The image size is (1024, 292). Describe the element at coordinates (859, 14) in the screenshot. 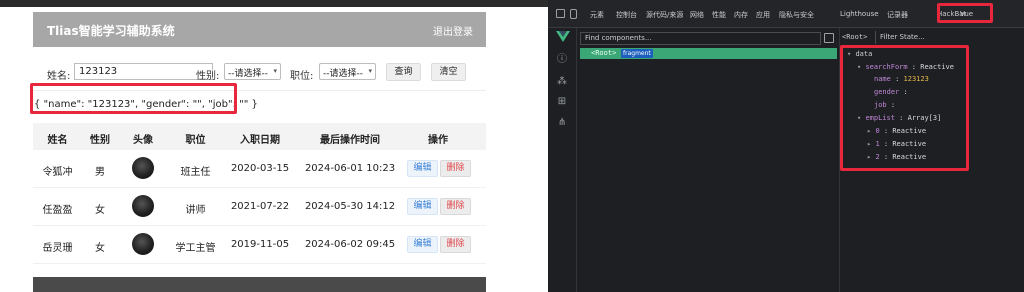

I see `tab-lighthouse: Lighthouse` at that location.